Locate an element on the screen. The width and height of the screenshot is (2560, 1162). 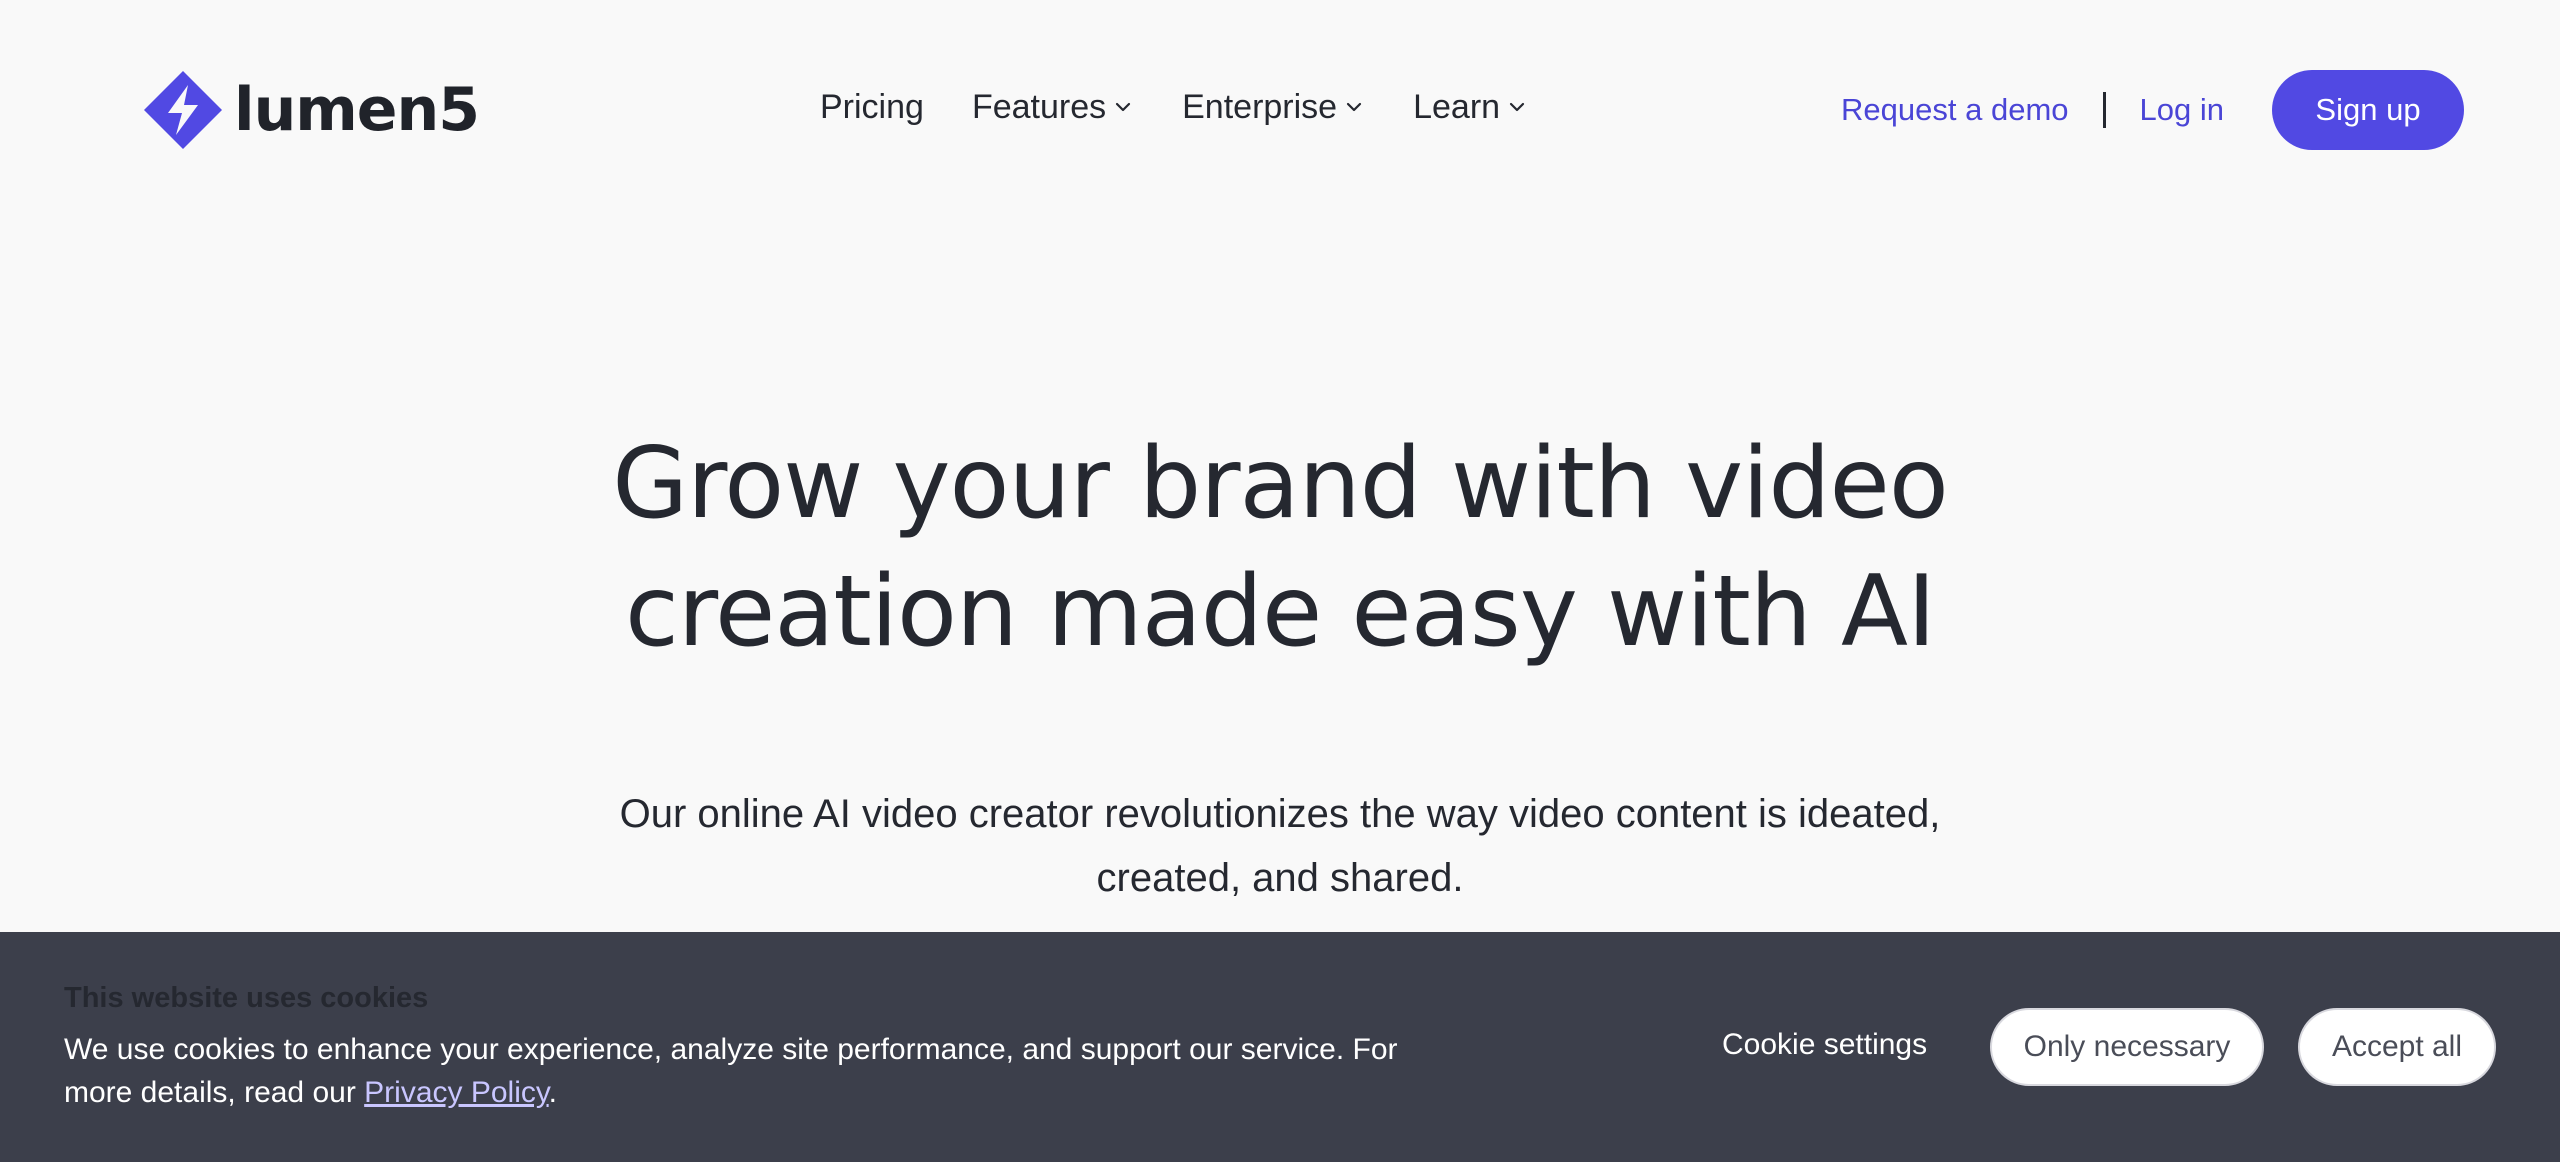
privacy-policy-link: Privacy Policy is located at coordinates (456, 1092).